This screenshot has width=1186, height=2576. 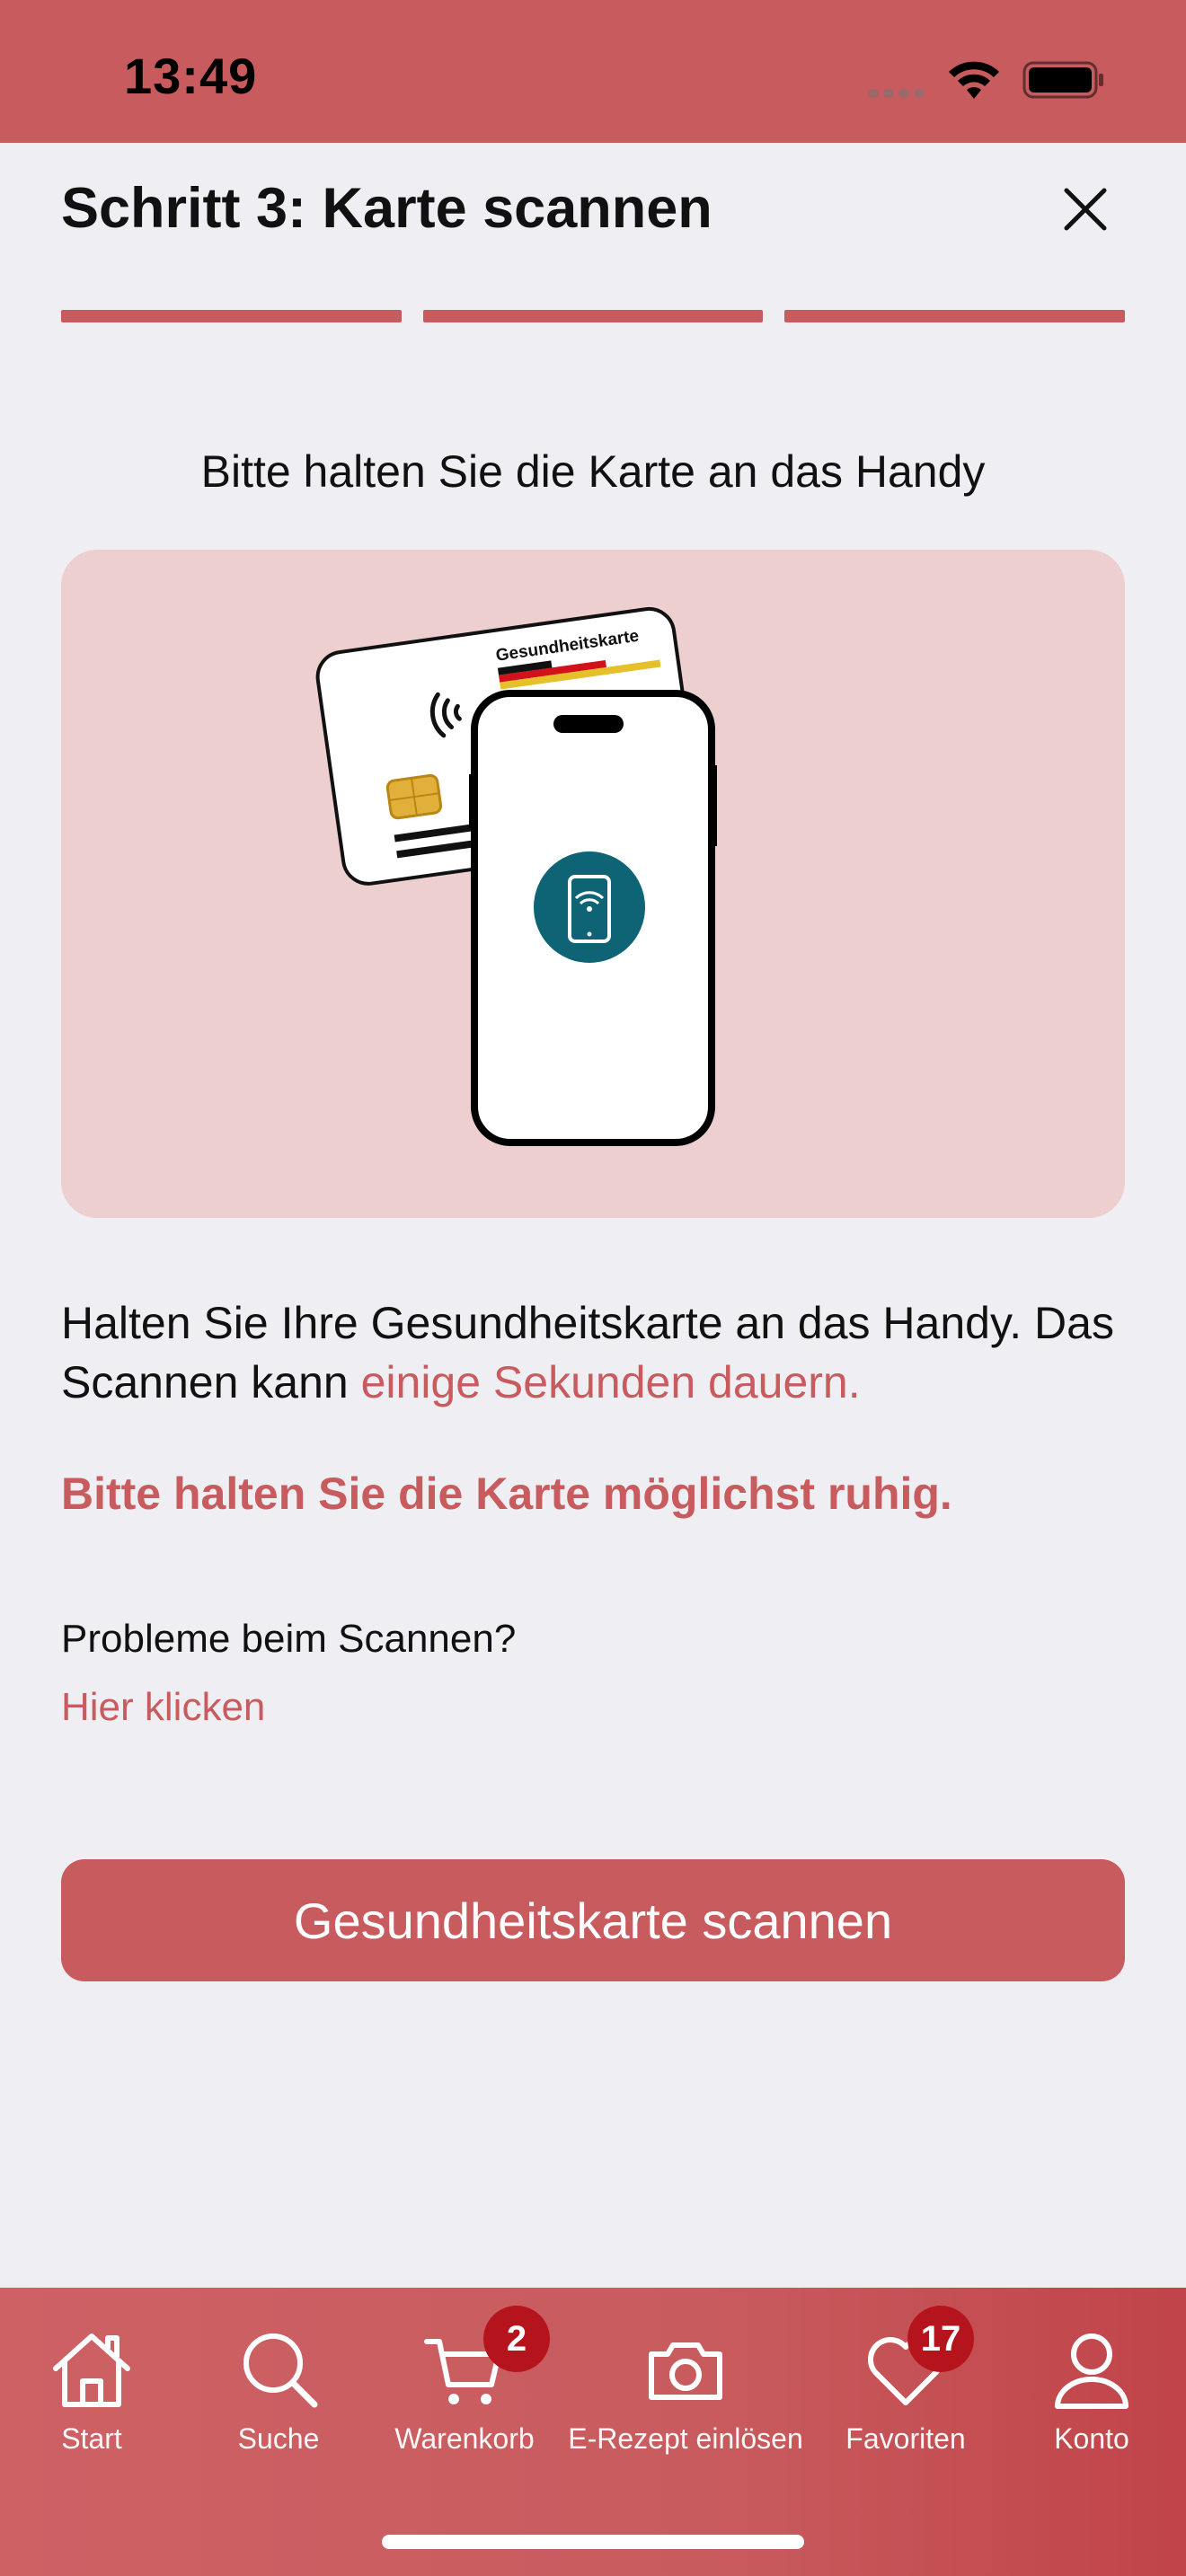 I want to click on tab-label: Start, so click(x=91, y=2438).